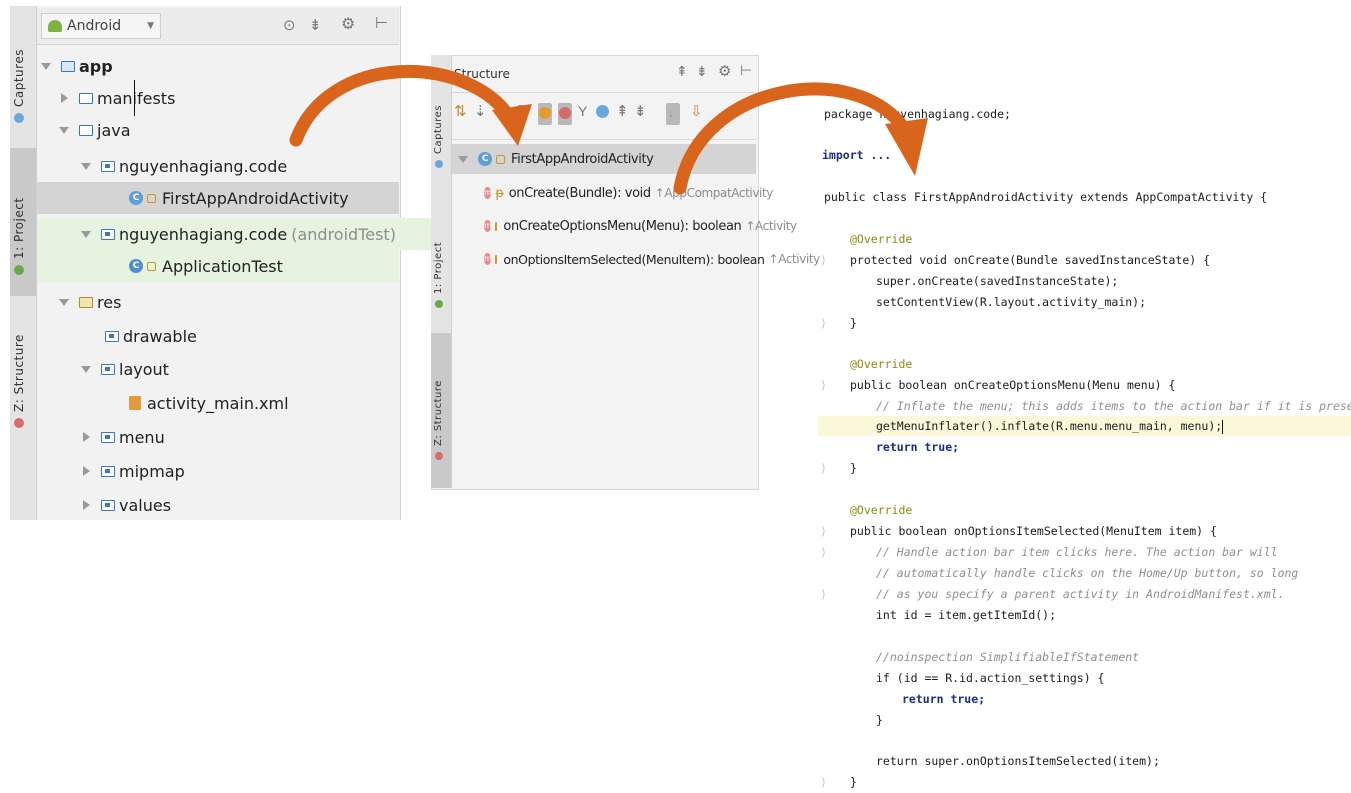 The width and height of the screenshot is (1351, 793). What do you see at coordinates (792, 138) in the screenshot?
I see `arrow-structure-to-code` at bounding box center [792, 138].